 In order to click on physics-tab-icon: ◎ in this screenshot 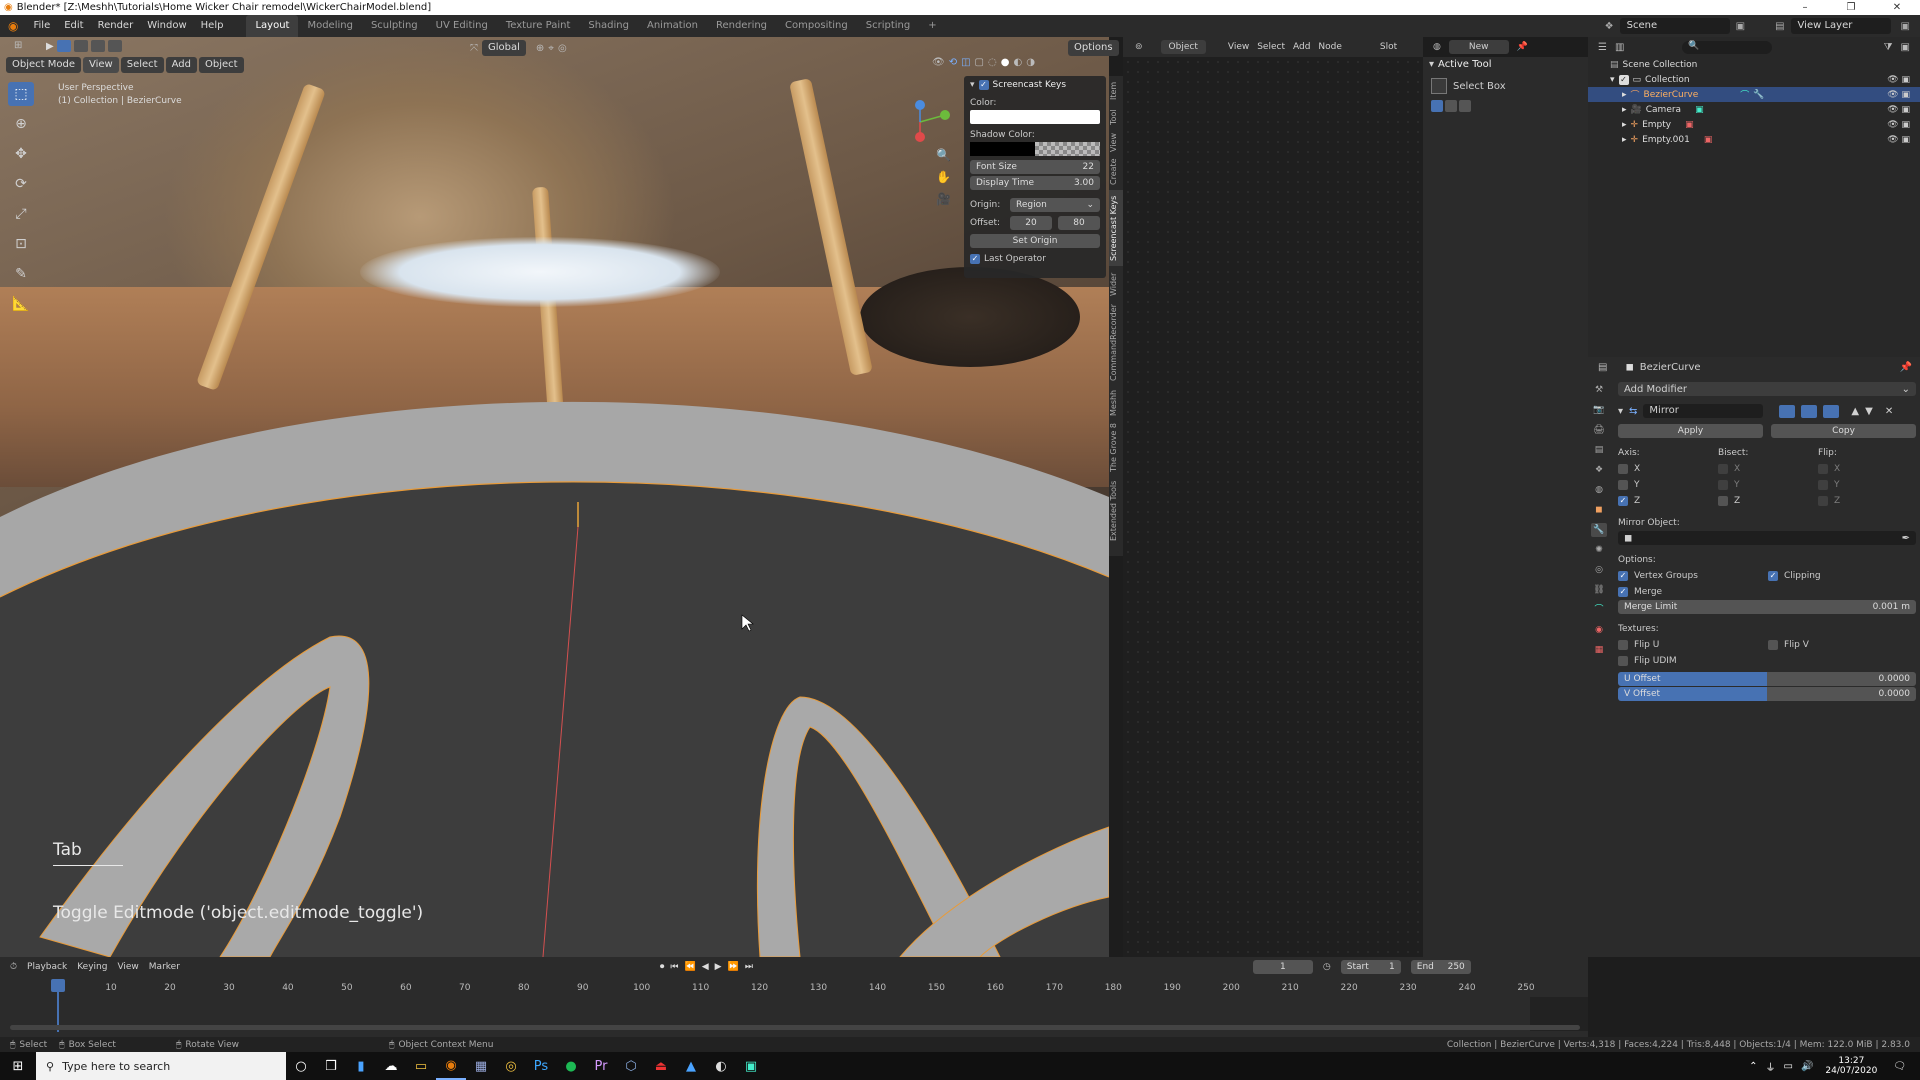, I will do `click(1599, 570)`.